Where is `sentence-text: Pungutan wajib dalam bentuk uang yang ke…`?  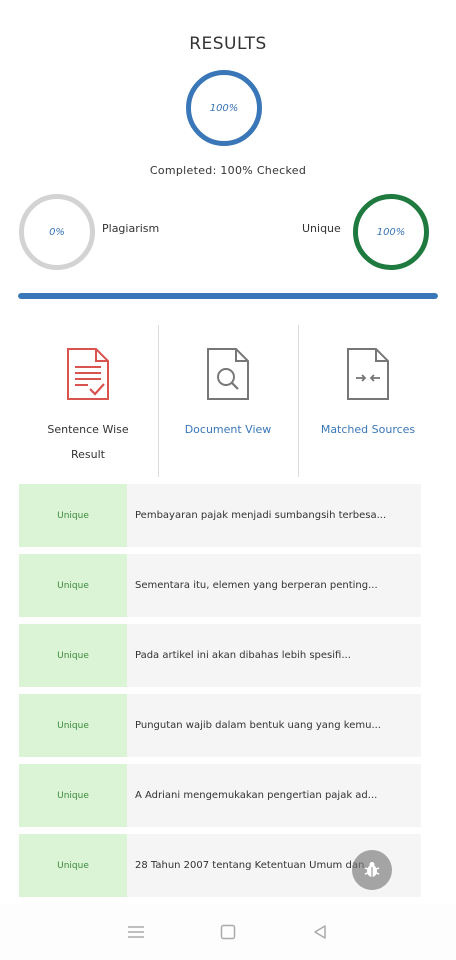 sentence-text: Pungutan wajib dalam bentuk uang yang ke… is located at coordinates (258, 725).